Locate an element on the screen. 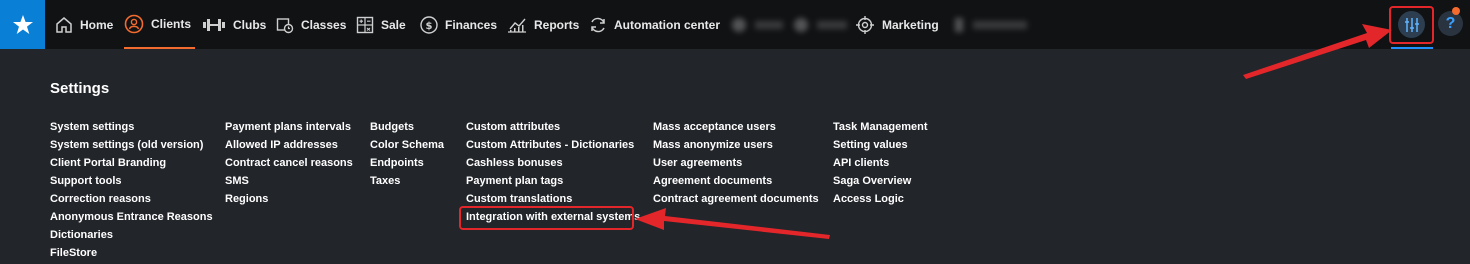  nav-clubs-label: Clubs is located at coordinates (250, 24).